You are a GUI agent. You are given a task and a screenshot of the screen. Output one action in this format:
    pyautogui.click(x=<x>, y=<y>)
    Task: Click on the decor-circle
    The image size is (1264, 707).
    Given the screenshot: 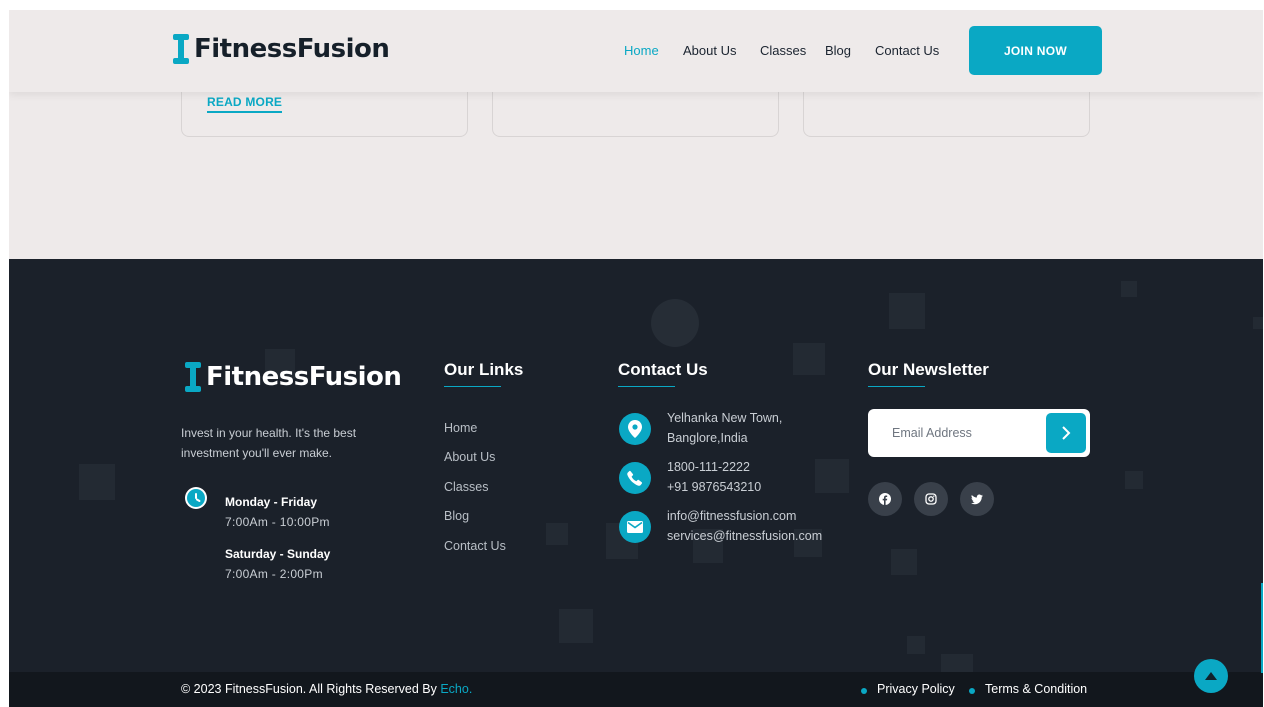 What is the action you would take?
    pyautogui.click(x=675, y=323)
    